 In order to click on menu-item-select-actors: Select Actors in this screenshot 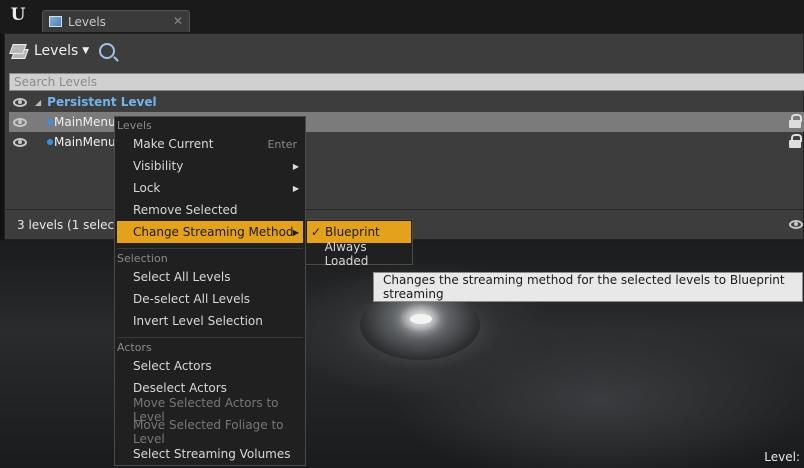, I will do `click(210, 366)`.